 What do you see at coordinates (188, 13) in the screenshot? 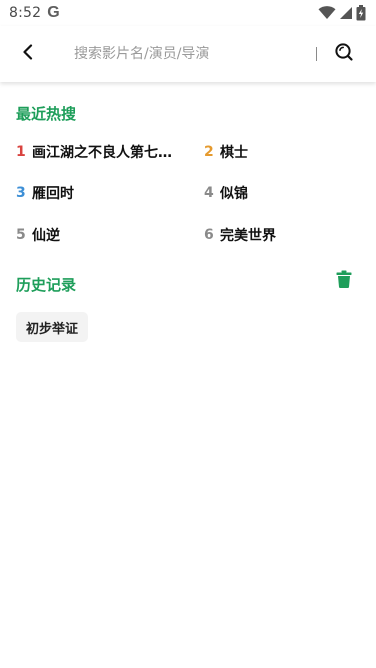
I see `status-bar: 8:52 G` at bounding box center [188, 13].